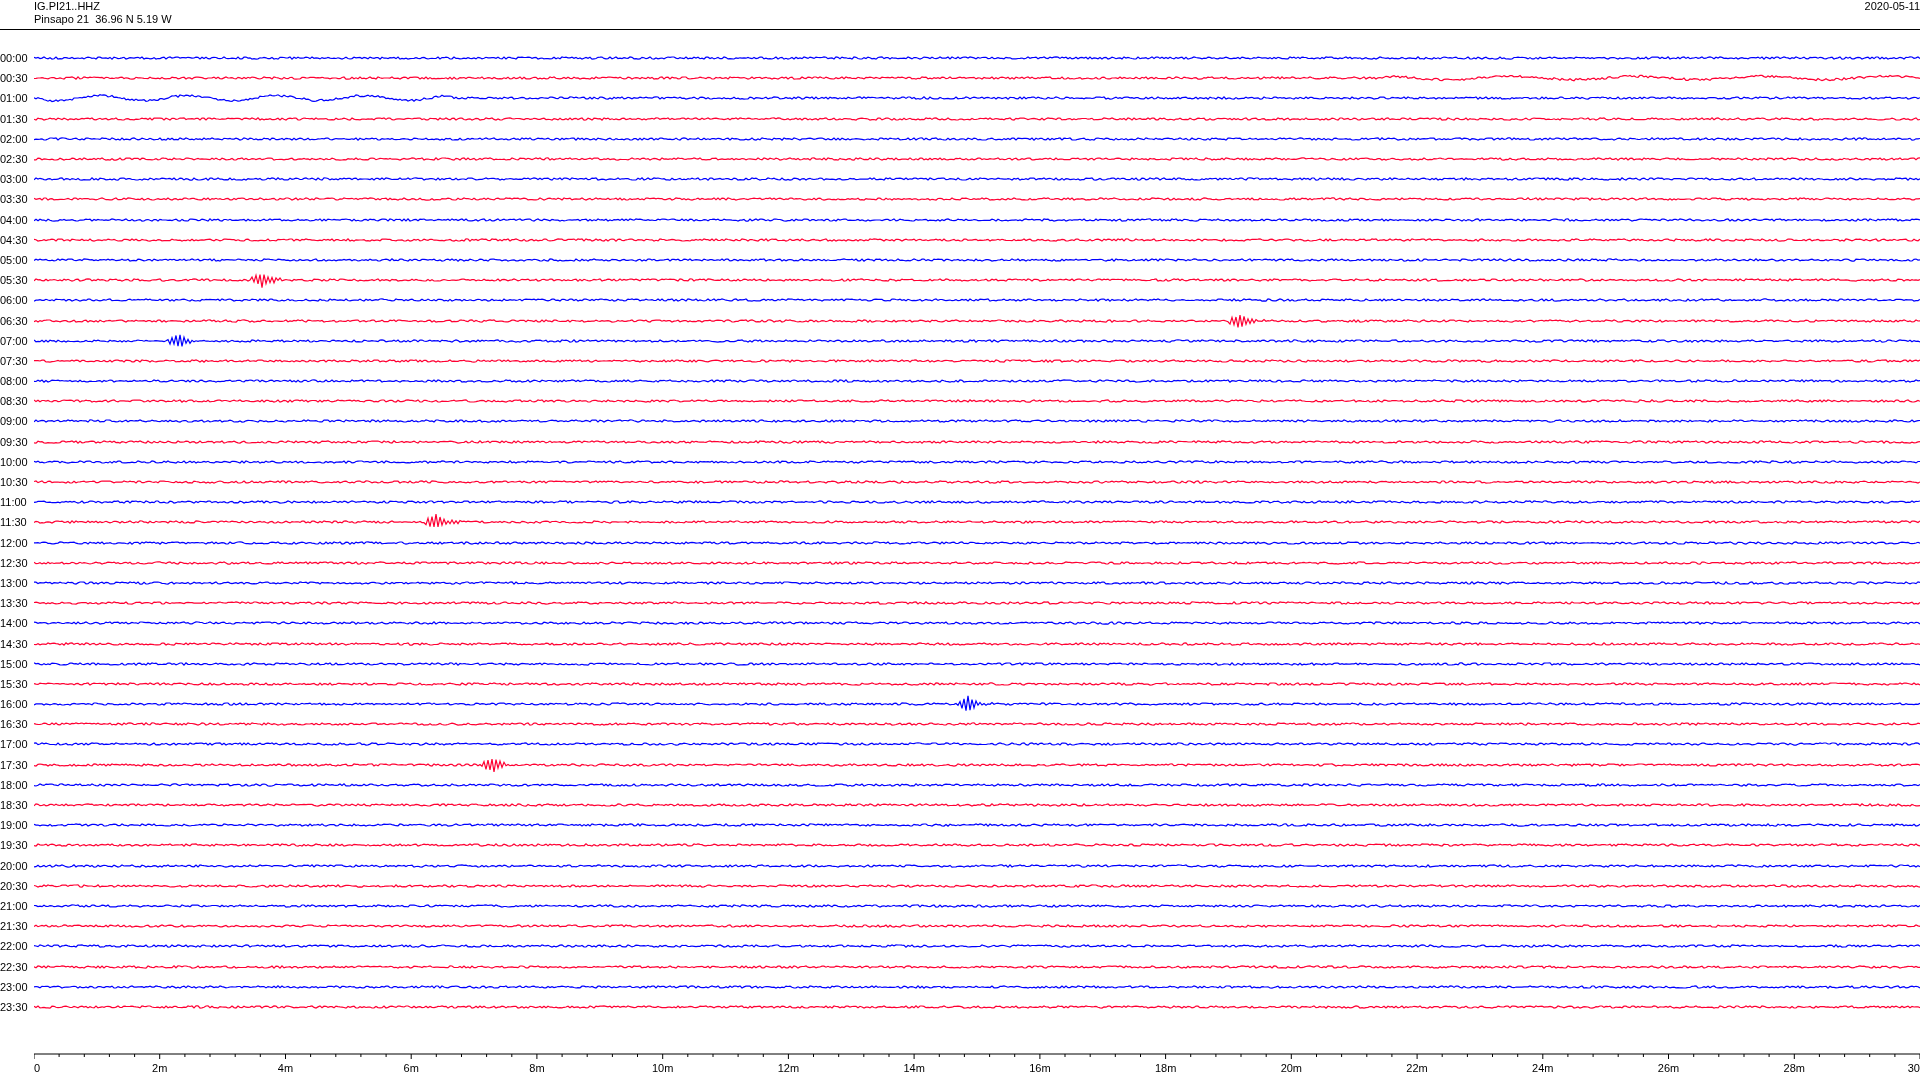 This screenshot has width=1920, height=1080. Describe the element at coordinates (788, 1068) in the screenshot. I see `tick-label: 12m` at that location.